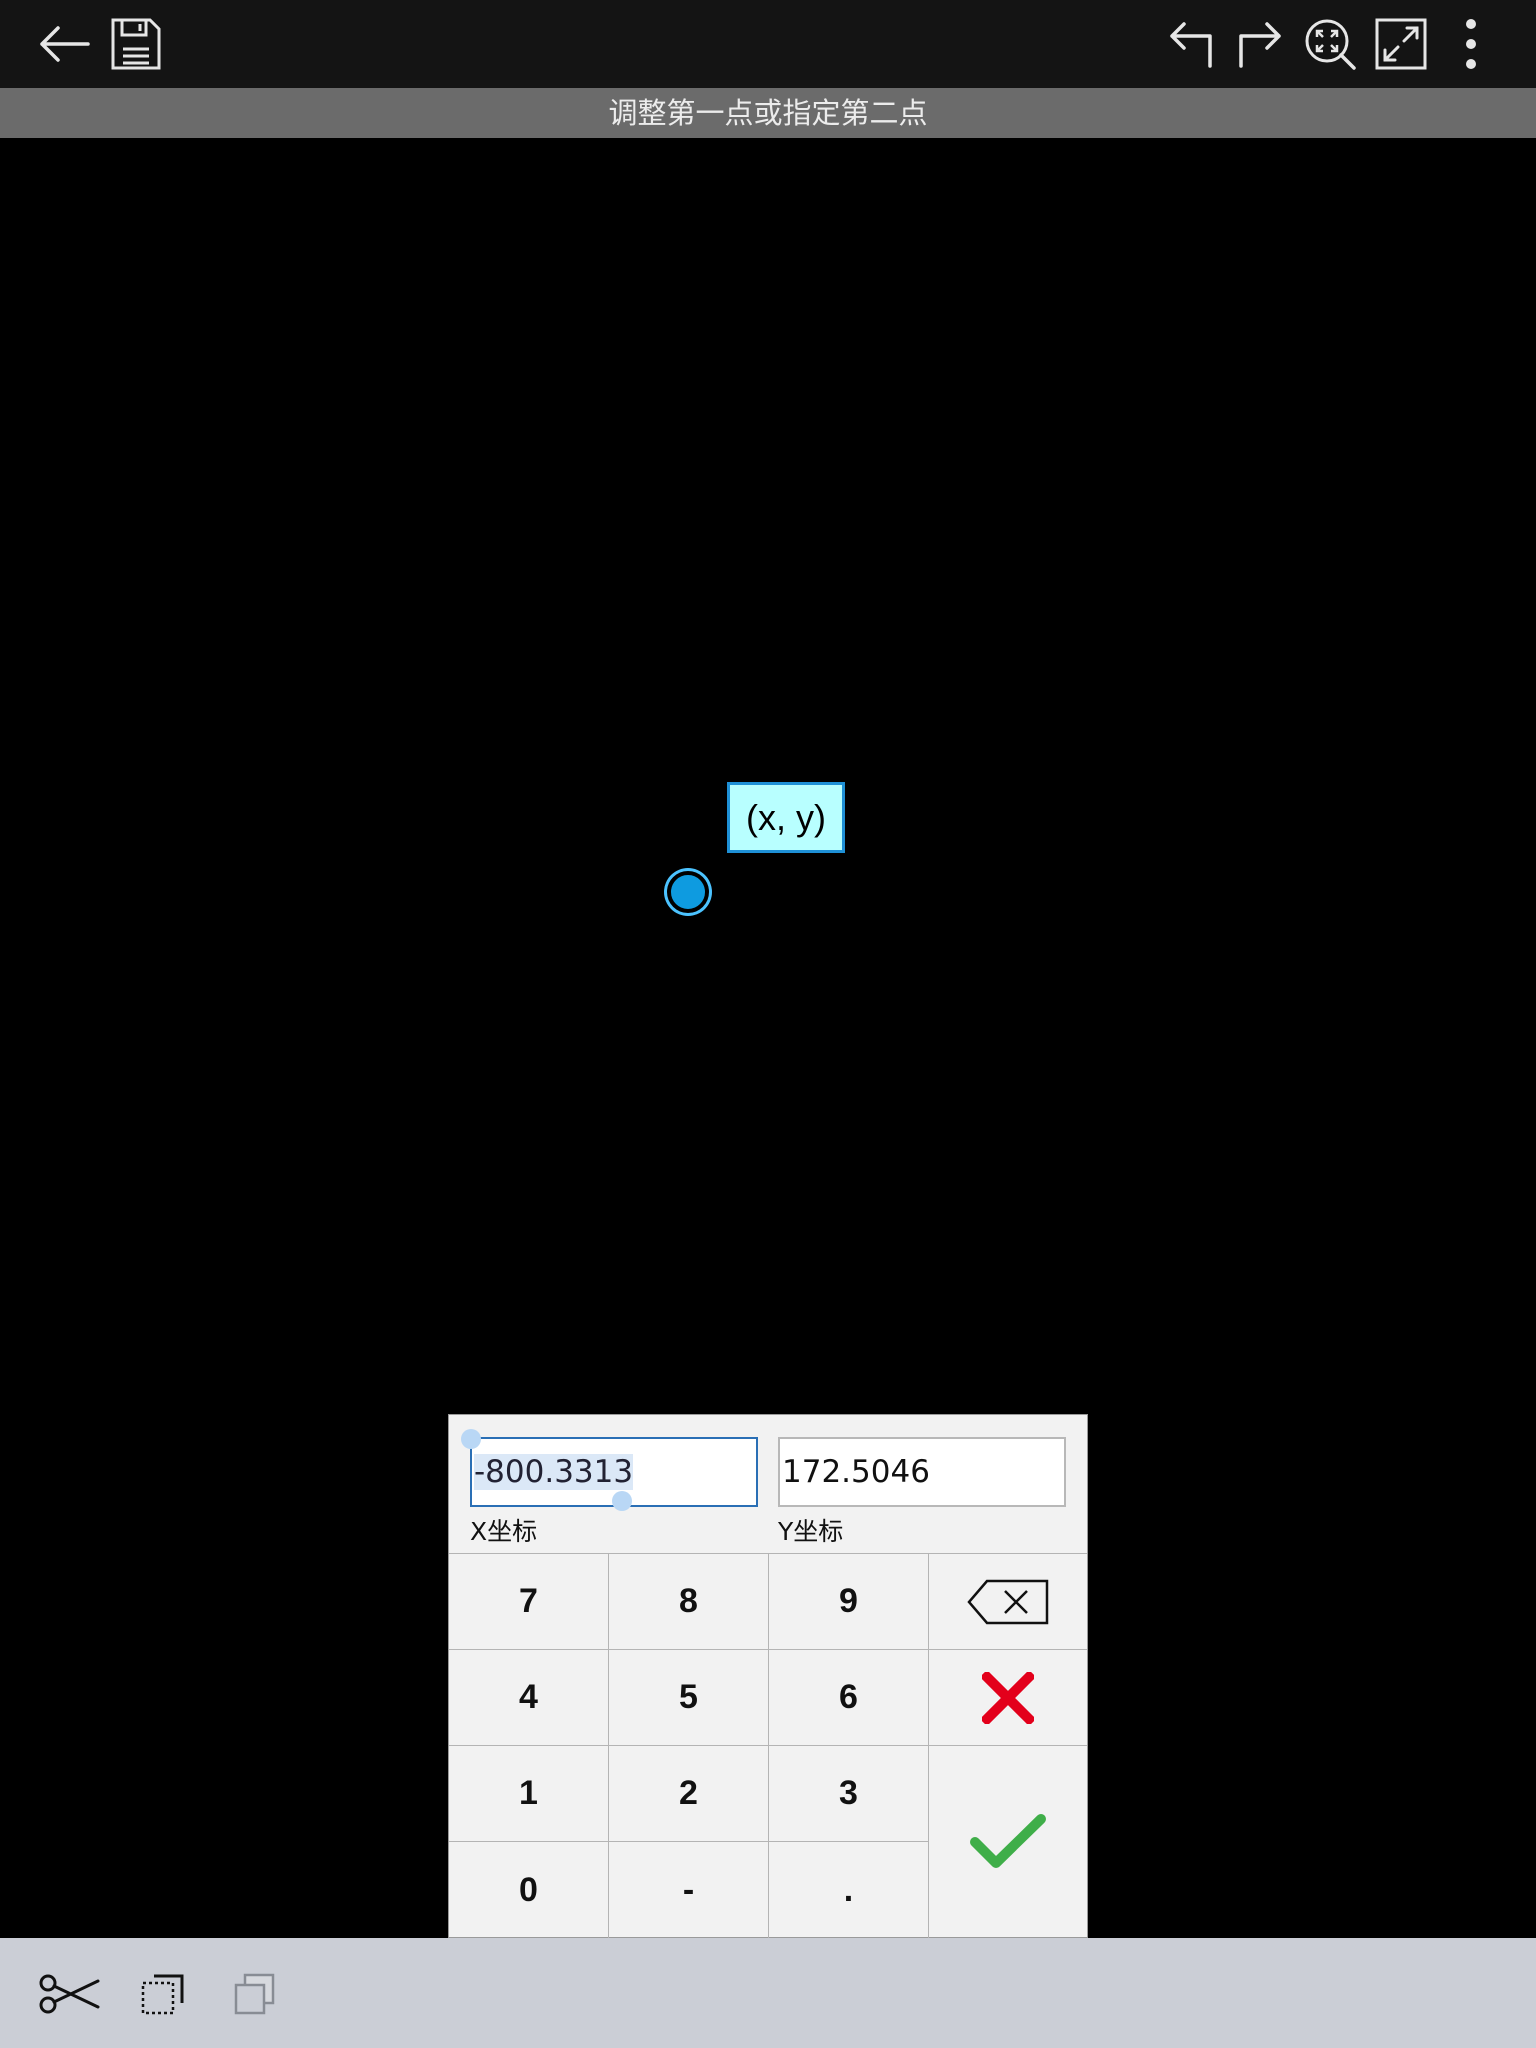  Describe the element at coordinates (768, 1993) in the screenshot. I see `bottom-toolbar` at that location.